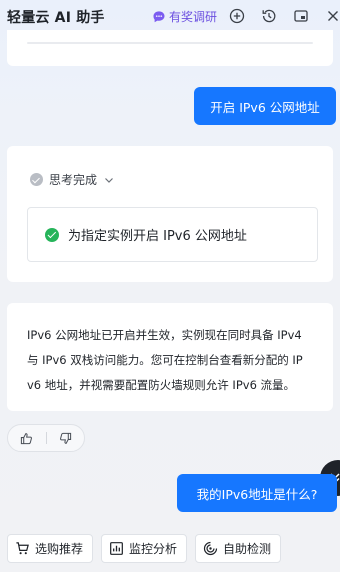 This screenshot has width=340, height=572. What do you see at coordinates (257, 493) in the screenshot?
I see `user-message: 我的IPv6地址是什么?` at bounding box center [257, 493].